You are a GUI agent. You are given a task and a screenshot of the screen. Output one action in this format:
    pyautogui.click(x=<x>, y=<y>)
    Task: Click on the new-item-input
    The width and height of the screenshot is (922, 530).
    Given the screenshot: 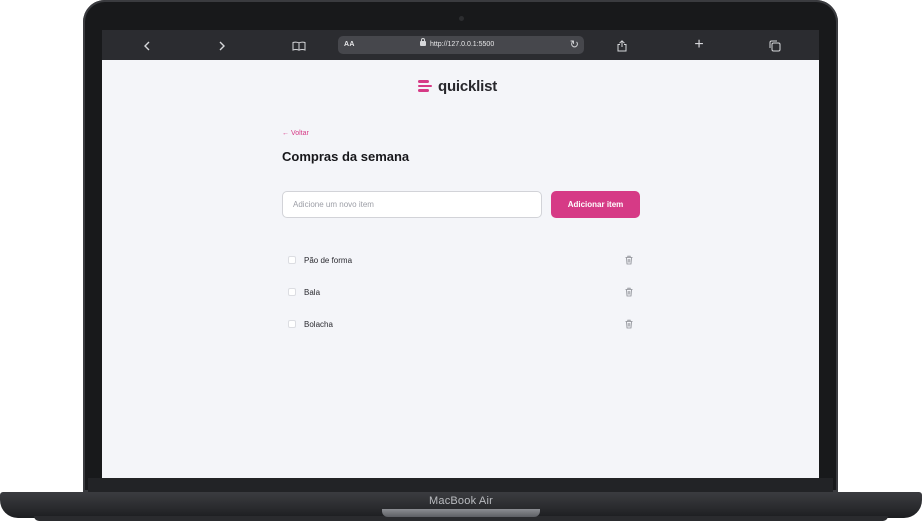 What is the action you would take?
    pyautogui.click(x=412, y=204)
    